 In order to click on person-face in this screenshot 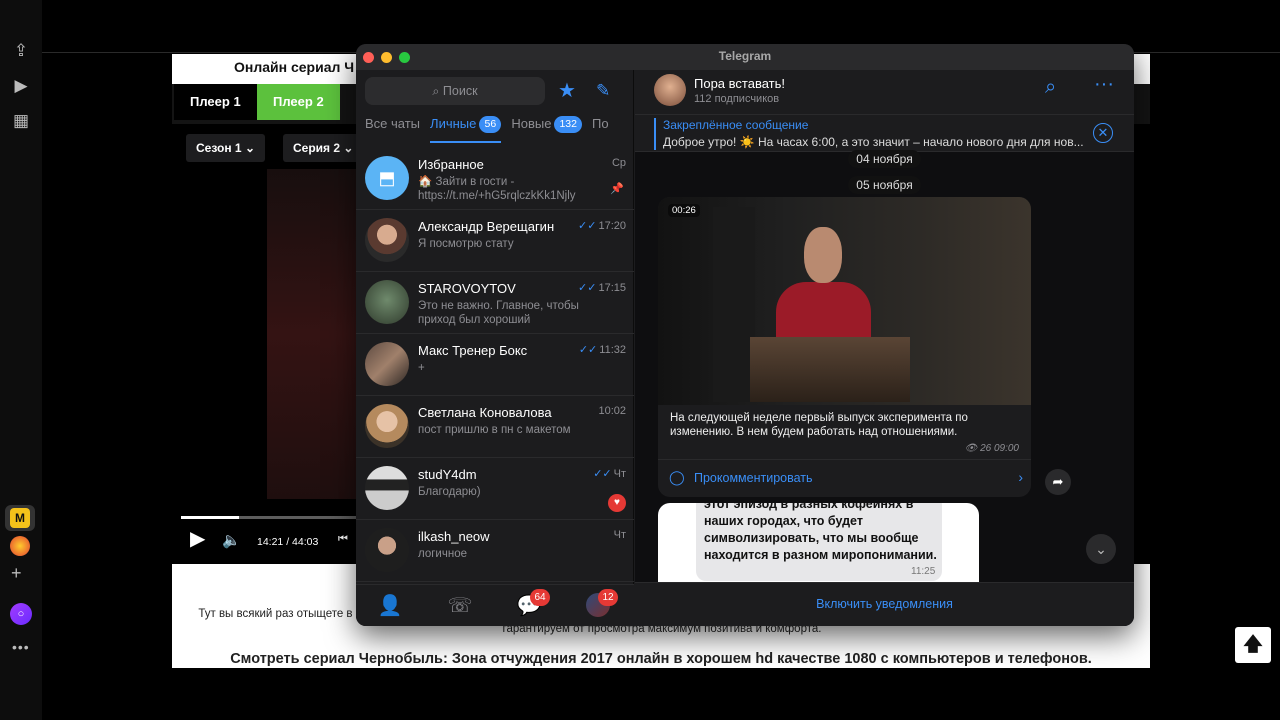, I will do `click(823, 255)`.